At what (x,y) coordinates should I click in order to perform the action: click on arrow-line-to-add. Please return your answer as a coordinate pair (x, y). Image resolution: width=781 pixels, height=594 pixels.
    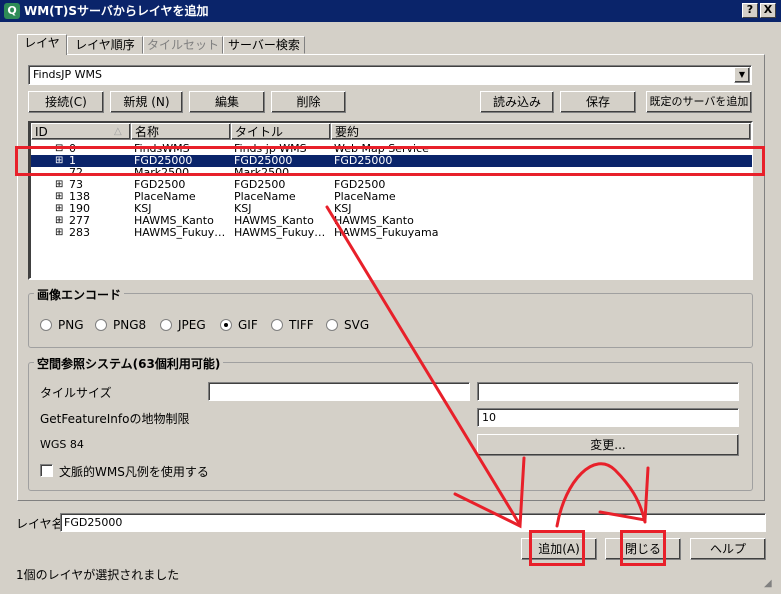
    Looking at the image, I should click on (423, 366).